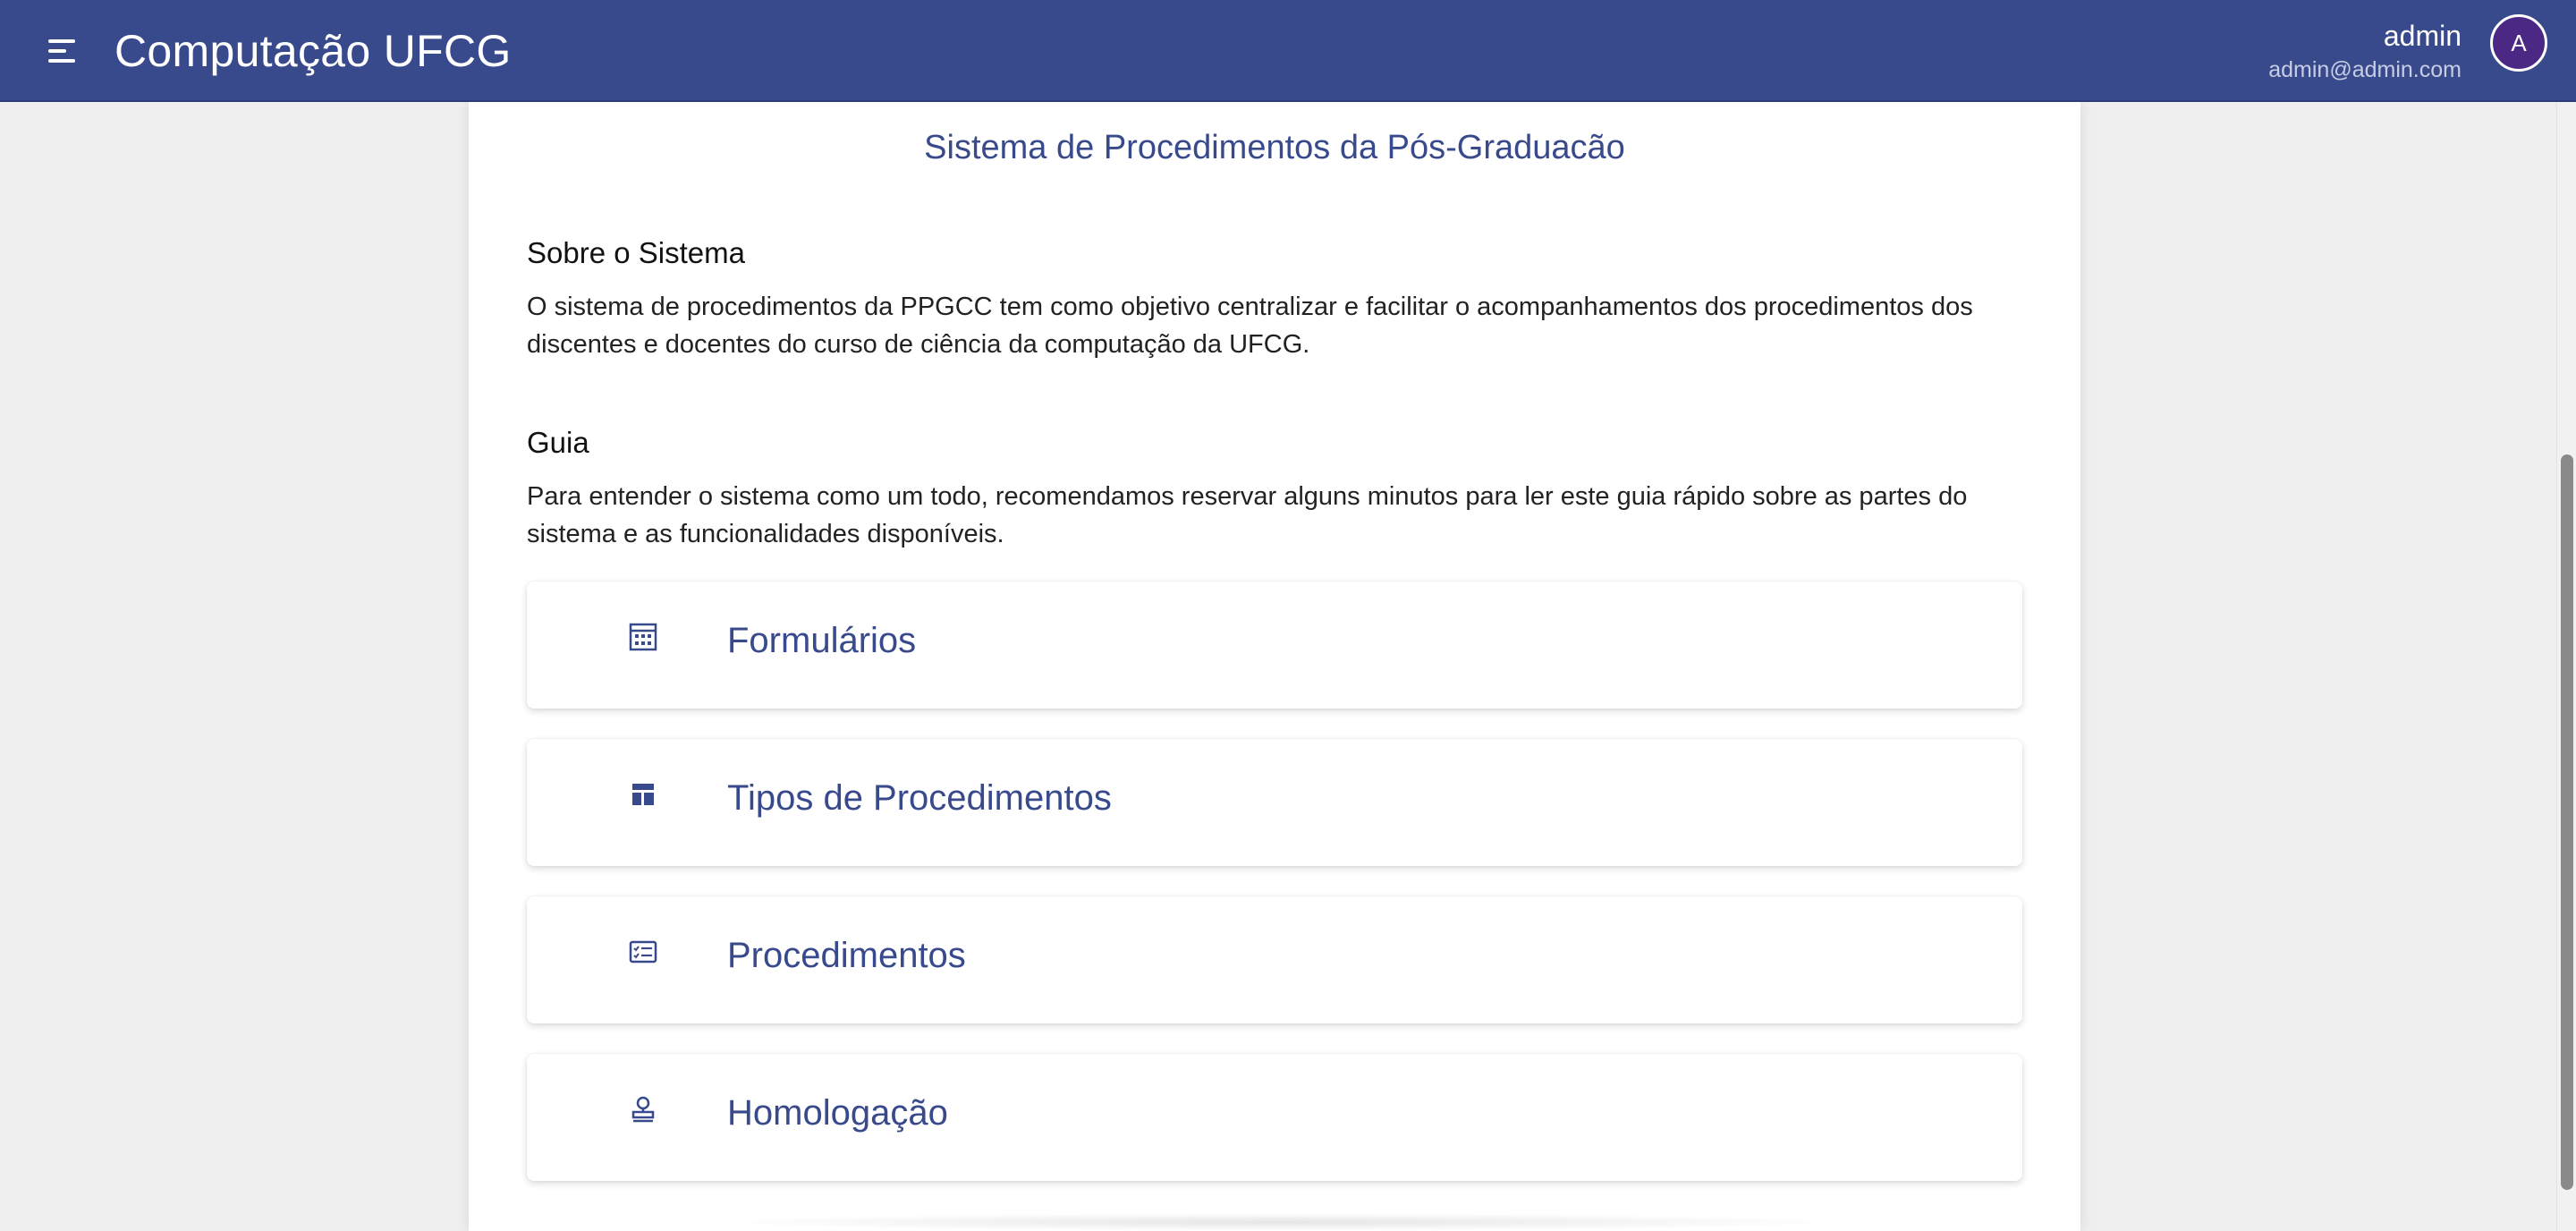 This screenshot has width=2576, height=1231. What do you see at coordinates (2422, 36) in the screenshot?
I see `user-name: admin` at bounding box center [2422, 36].